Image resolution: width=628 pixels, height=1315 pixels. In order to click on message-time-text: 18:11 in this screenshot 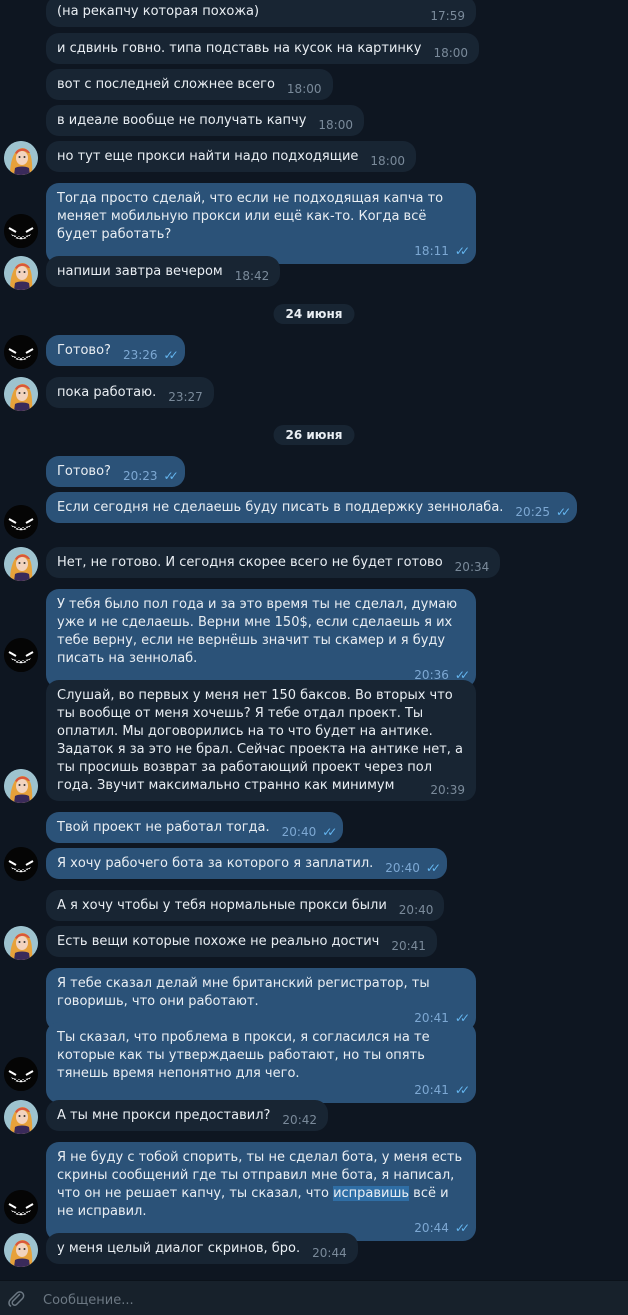, I will do `click(431, 251)`.